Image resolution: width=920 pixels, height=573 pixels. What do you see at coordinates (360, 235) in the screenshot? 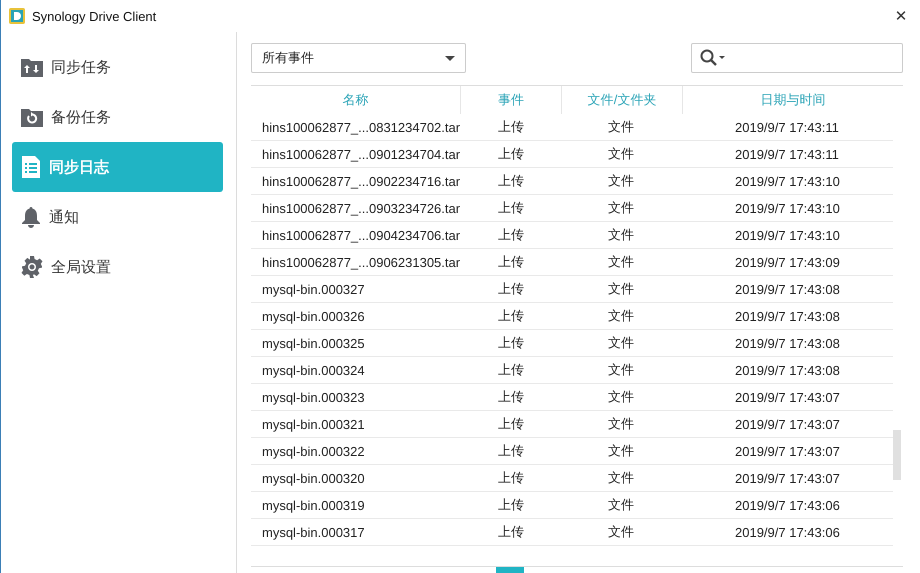
I see `table-cell-text: hins100062877_...0904234706.tar` at bounding box center [360, 235].